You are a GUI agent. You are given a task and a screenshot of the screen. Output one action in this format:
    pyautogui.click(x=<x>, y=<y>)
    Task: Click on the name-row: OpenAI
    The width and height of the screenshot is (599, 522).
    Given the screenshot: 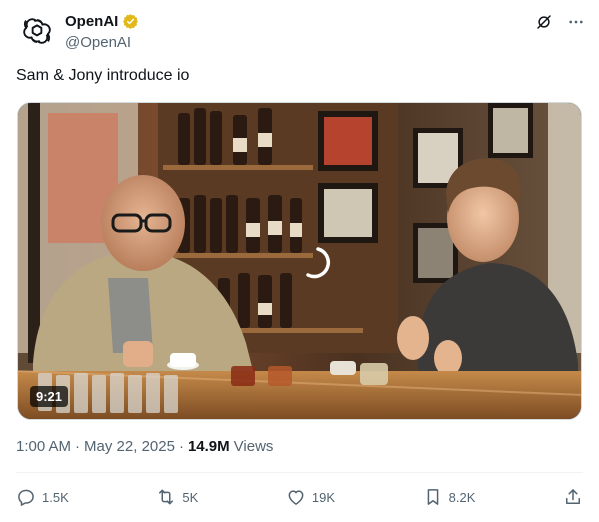 What is the action you would take?
    pyautogui.click(x=102, y=21)
    